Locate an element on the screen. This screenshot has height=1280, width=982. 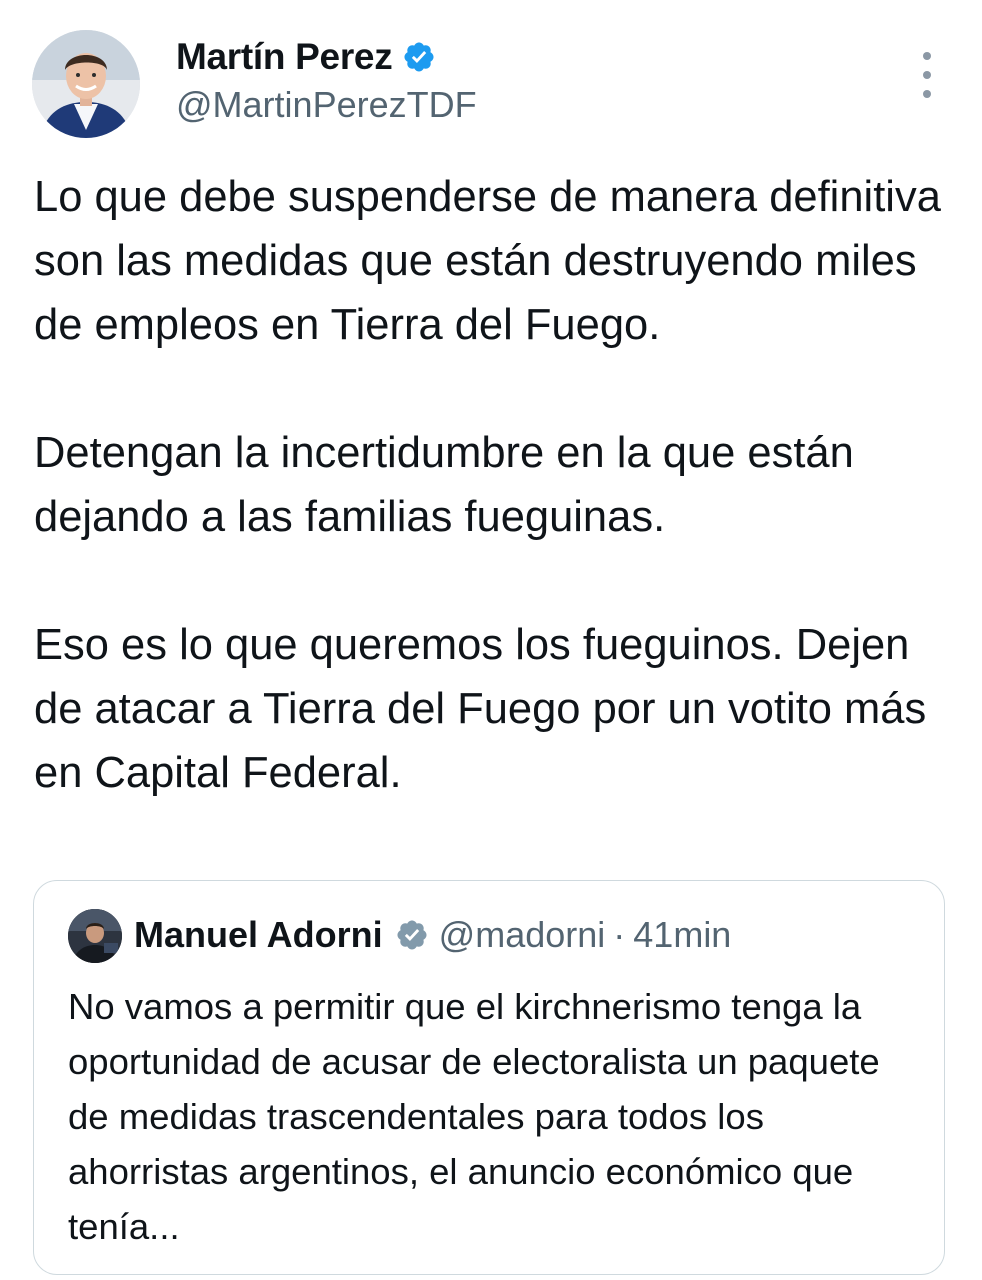
author-avatar is located at coordinates (86, 84).